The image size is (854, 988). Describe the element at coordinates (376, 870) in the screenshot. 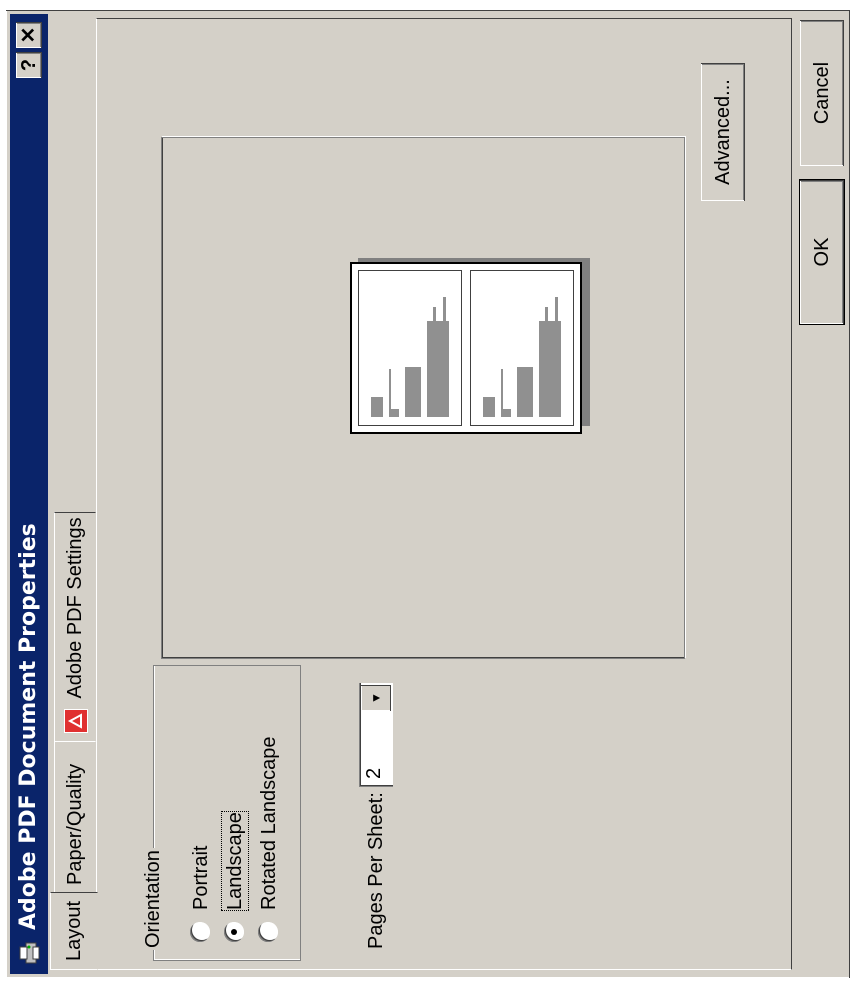

I see `pages-per-sheet-label: Pages Per Sheet:` at that location.